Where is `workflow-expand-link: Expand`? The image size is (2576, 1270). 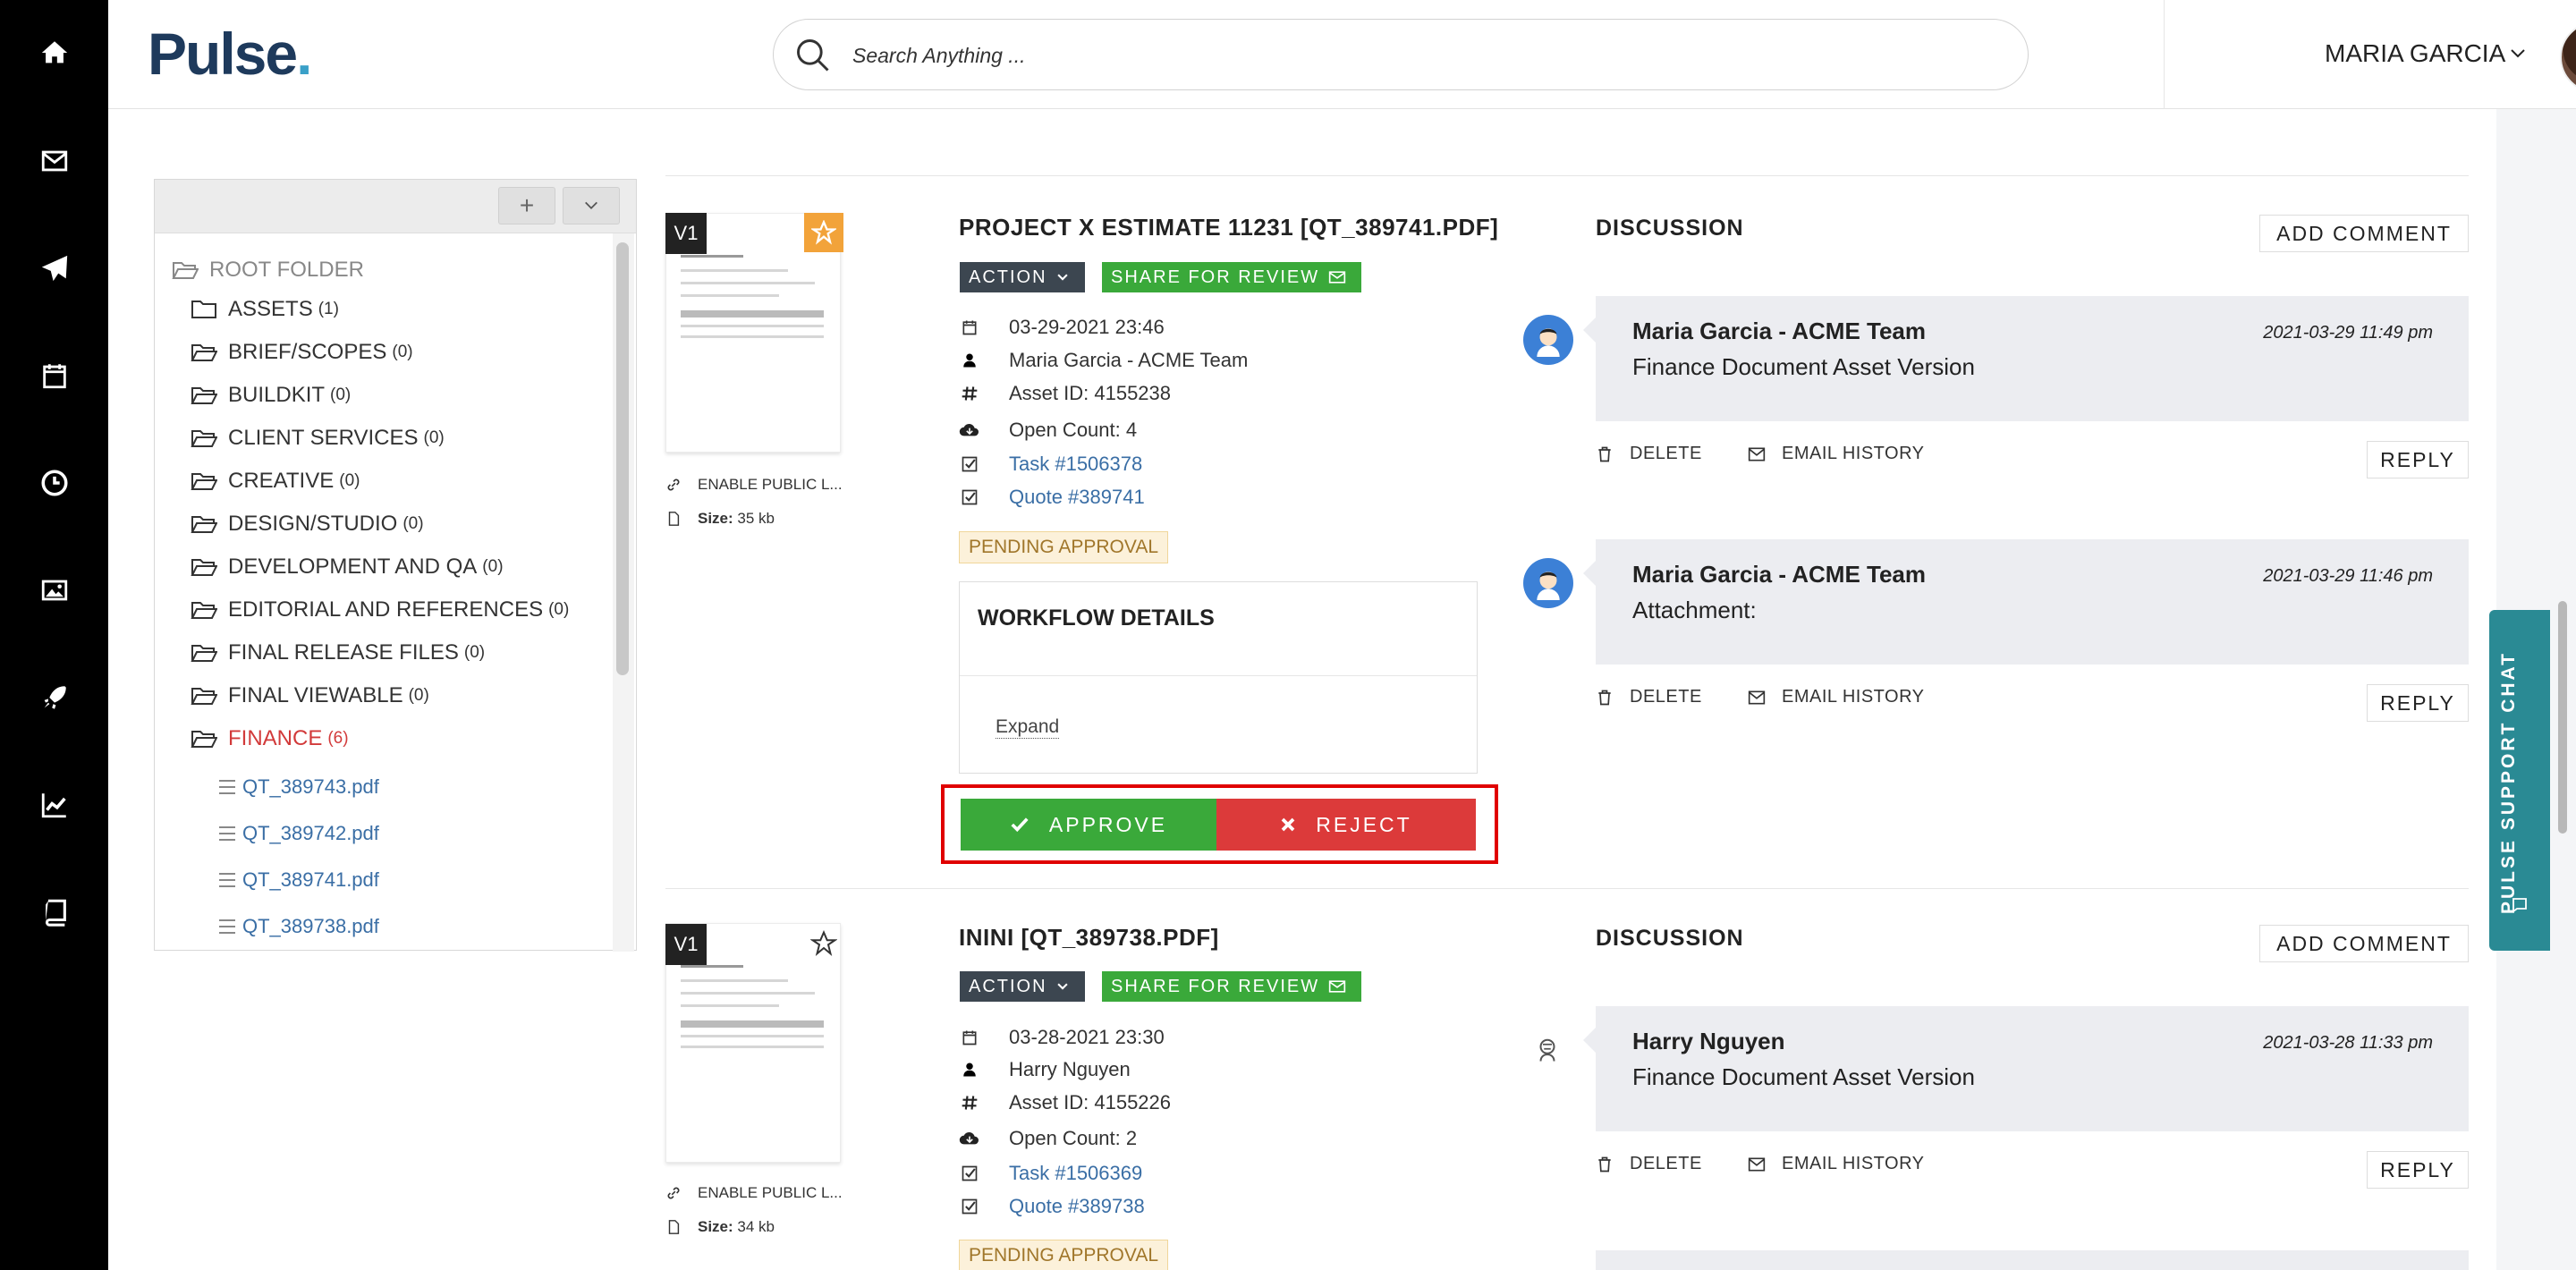 workflow-expand-link: Expand is located at coordinates (1028, 727).